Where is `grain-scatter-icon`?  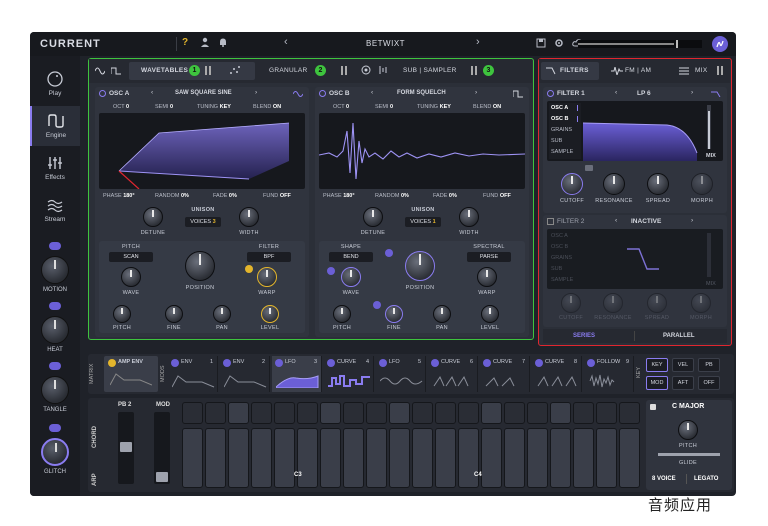
grain-scatter-icon is located at coordinates (235, 71).